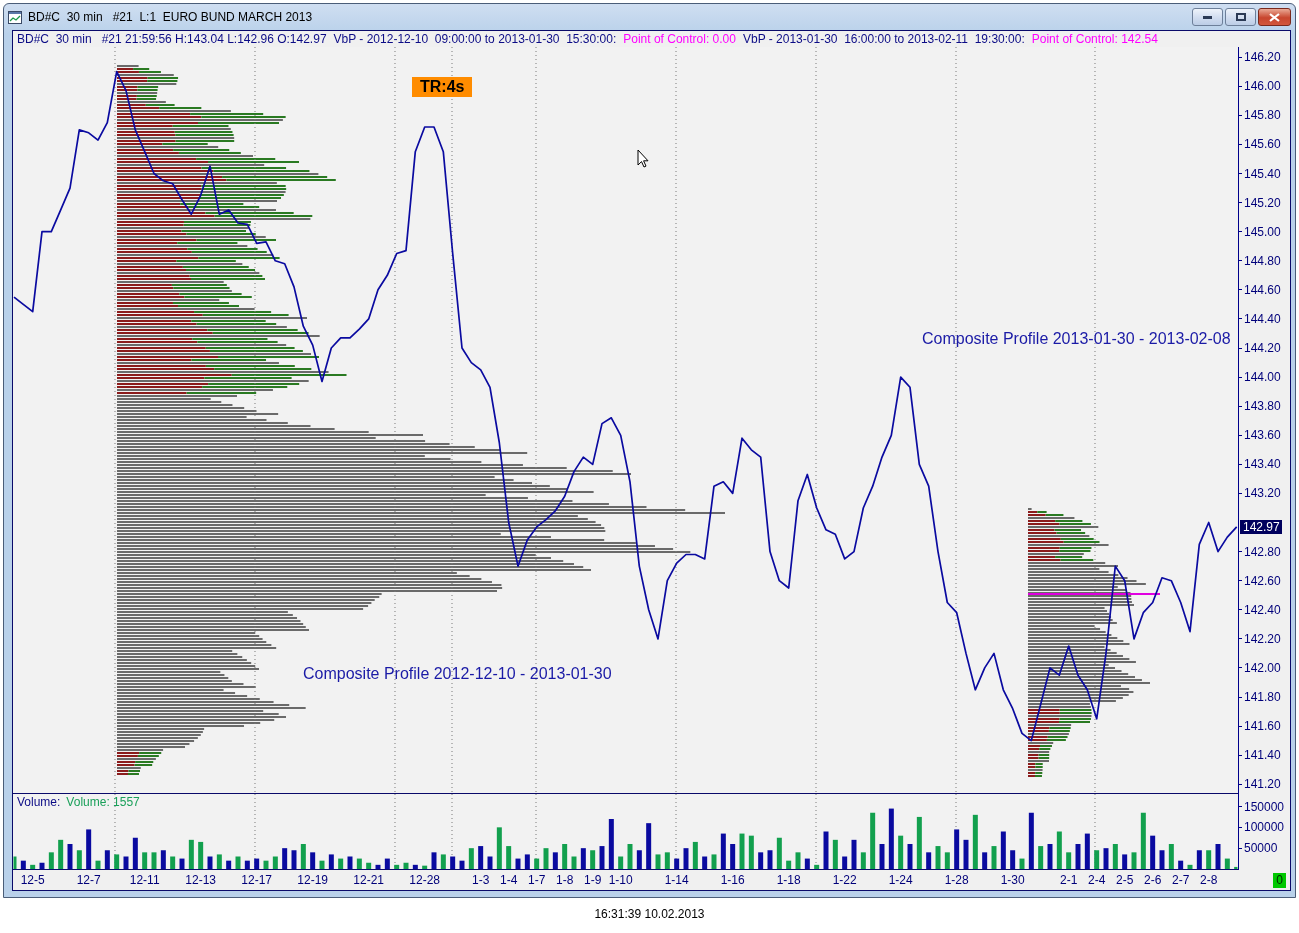  I want to click on axis-tick-label: 142.20, so click(1260, 638).